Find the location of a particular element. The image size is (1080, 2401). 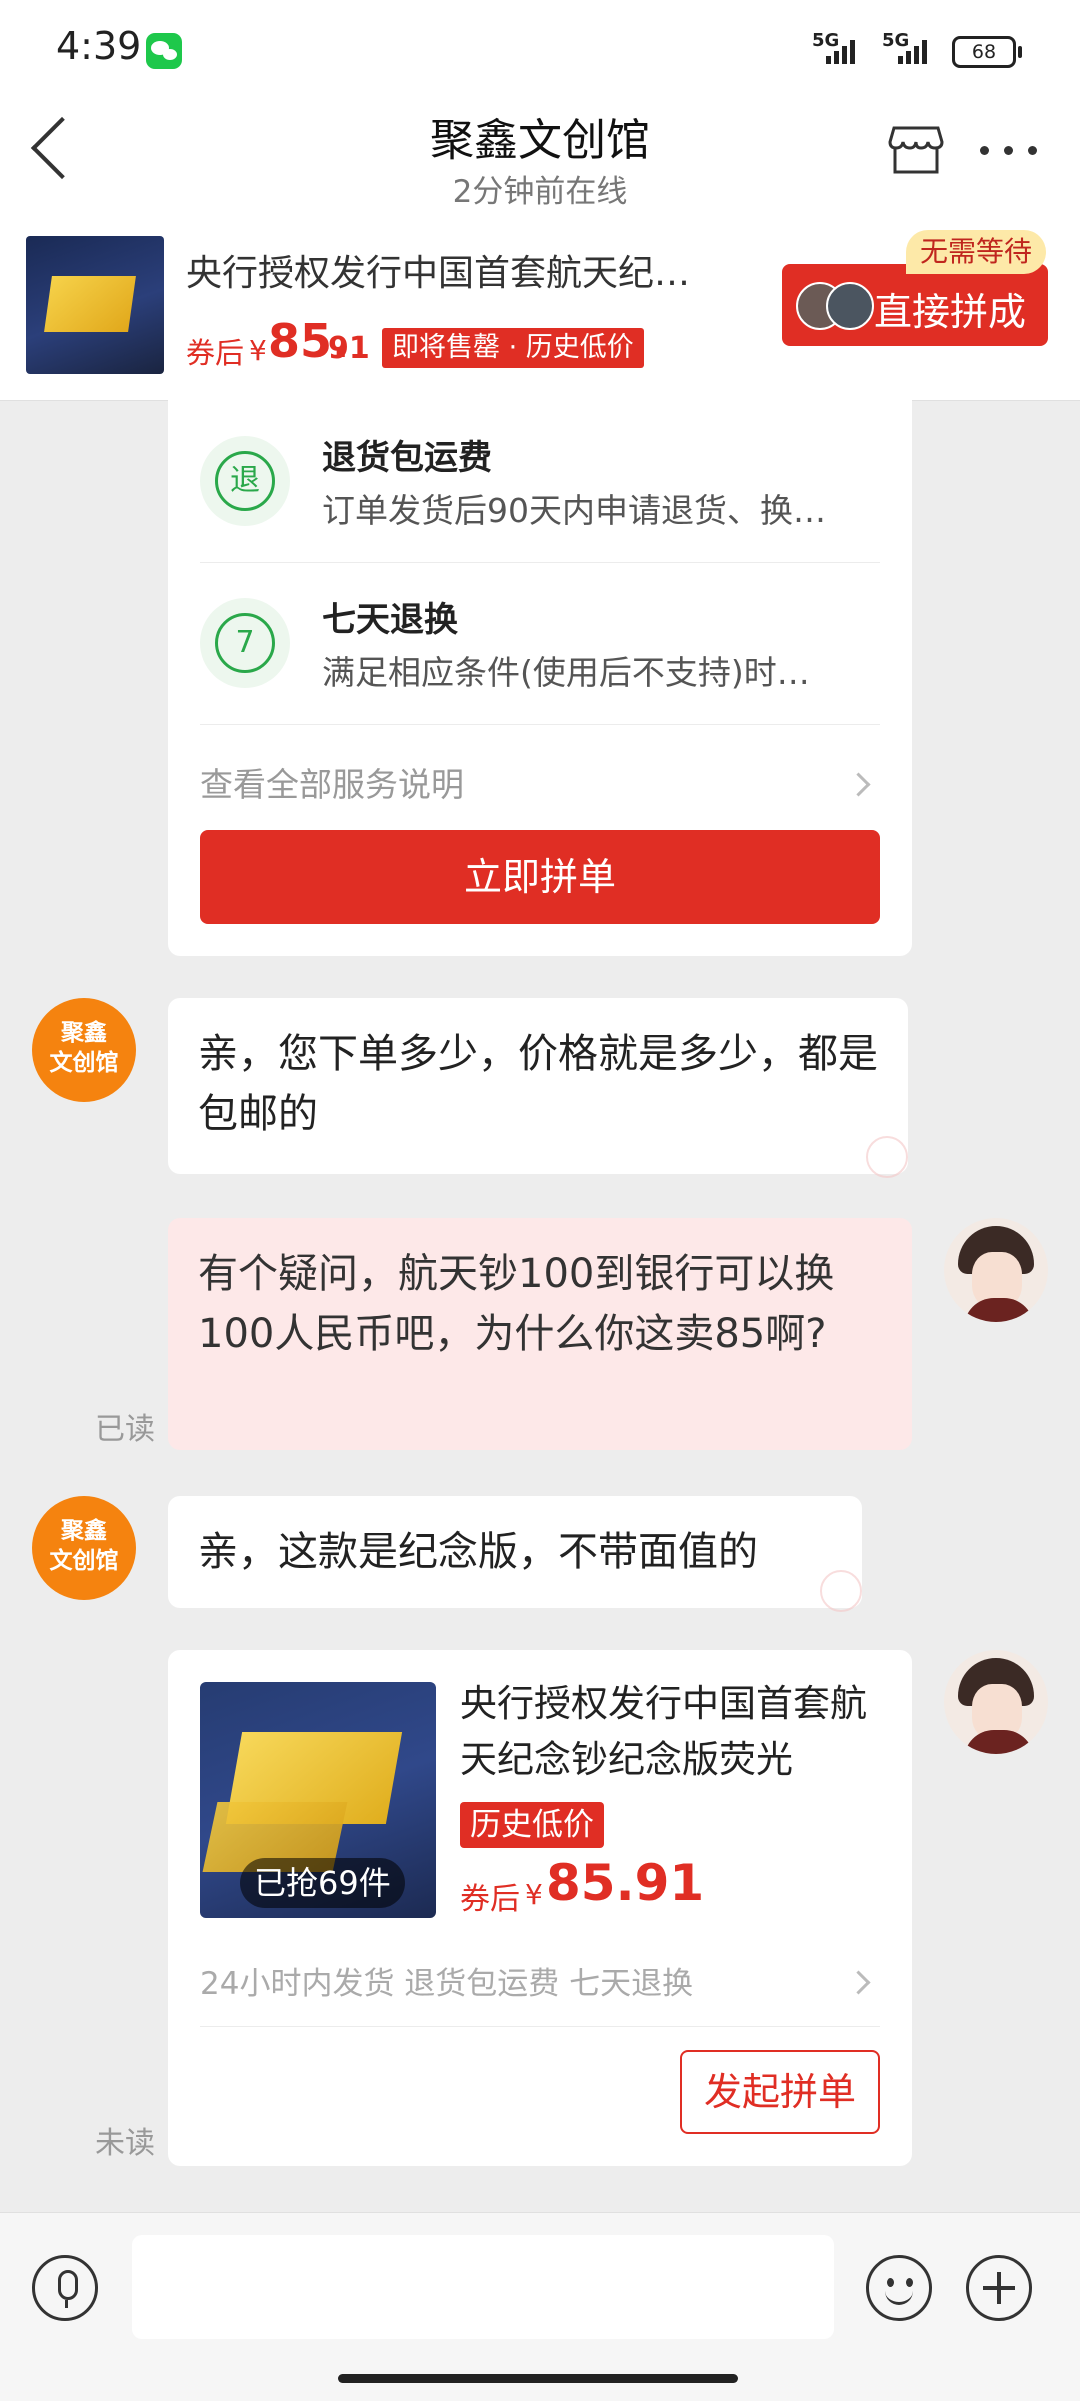

view-all-label: 查看全部服务说明 is located at coordinates (332, 784).